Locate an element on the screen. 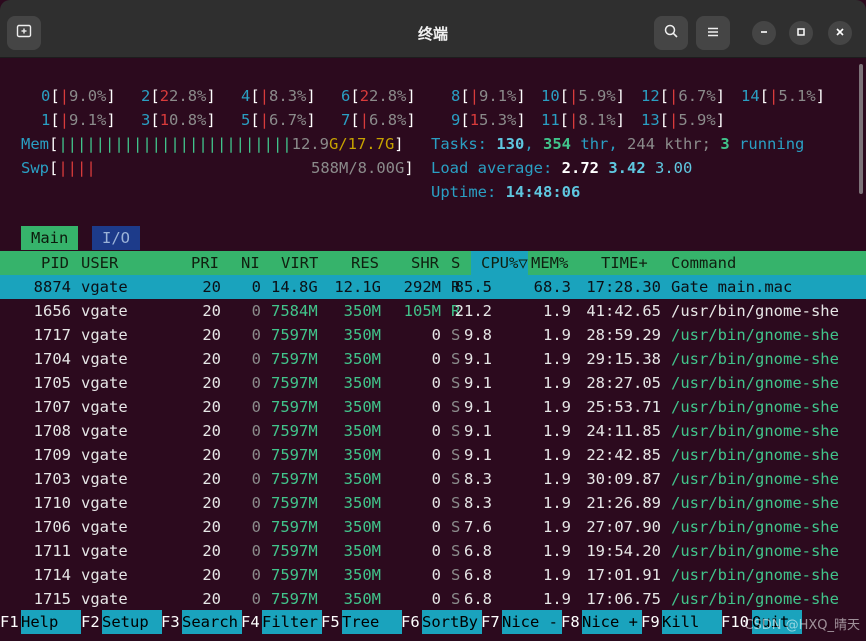 Image resolution: width=866 pixels, height=641 pixels. cell-time: 41:42.65 is located at coordinates (623, 311).